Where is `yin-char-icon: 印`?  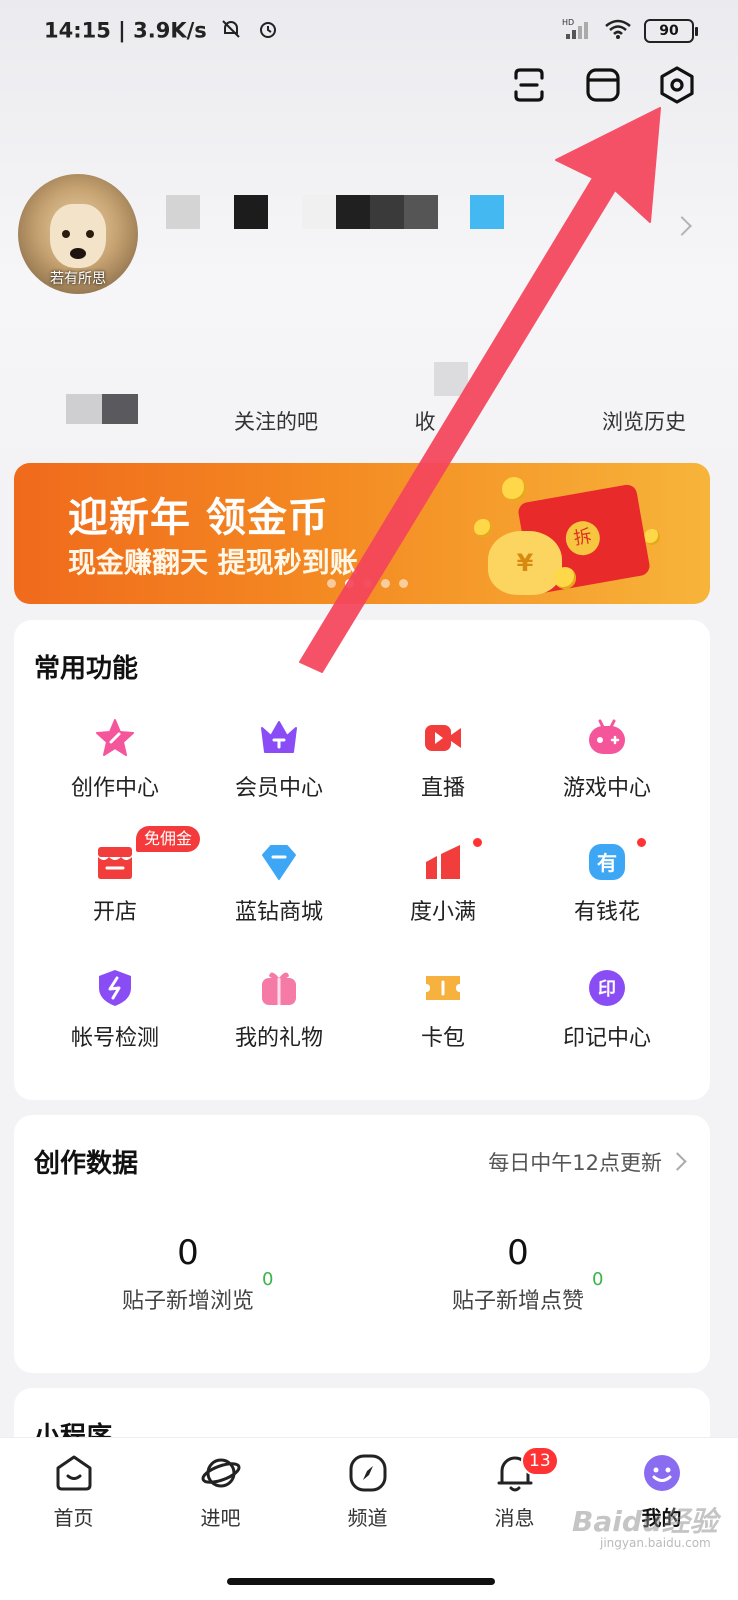 yin-char-icon: 印 is located at coordinates (607, 988).